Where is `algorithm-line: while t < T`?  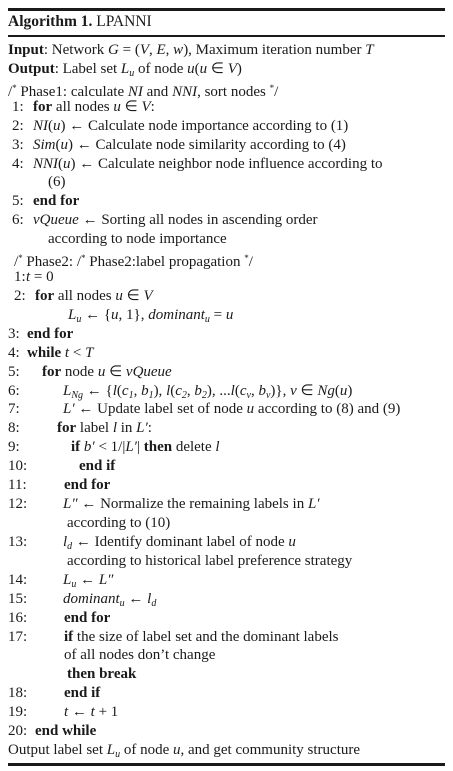 algorithm-line: while t < T is located at coordinates (60, 353).